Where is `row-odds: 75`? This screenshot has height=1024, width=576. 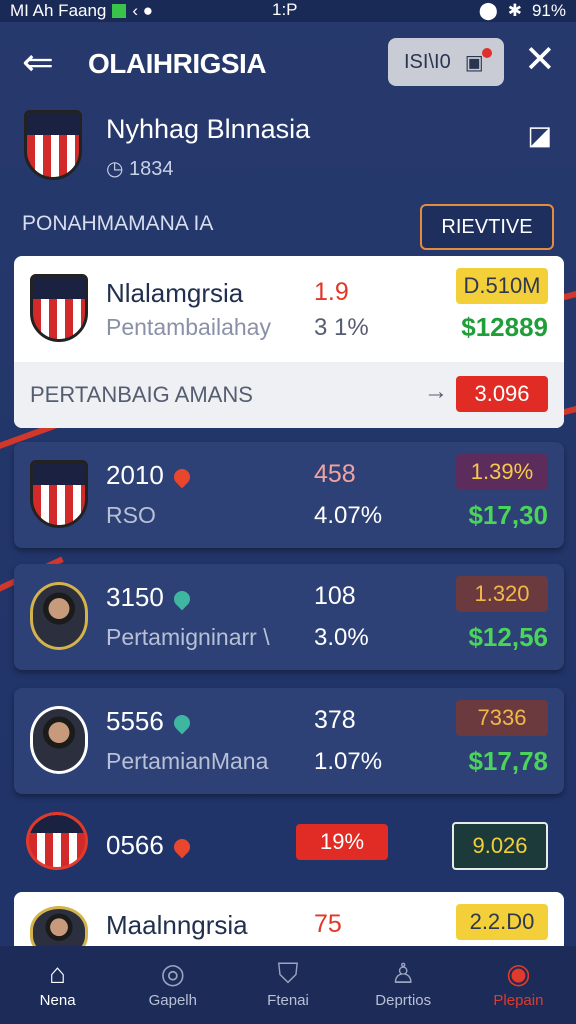
row-odds: 75 is located at coordinates (328, 924).